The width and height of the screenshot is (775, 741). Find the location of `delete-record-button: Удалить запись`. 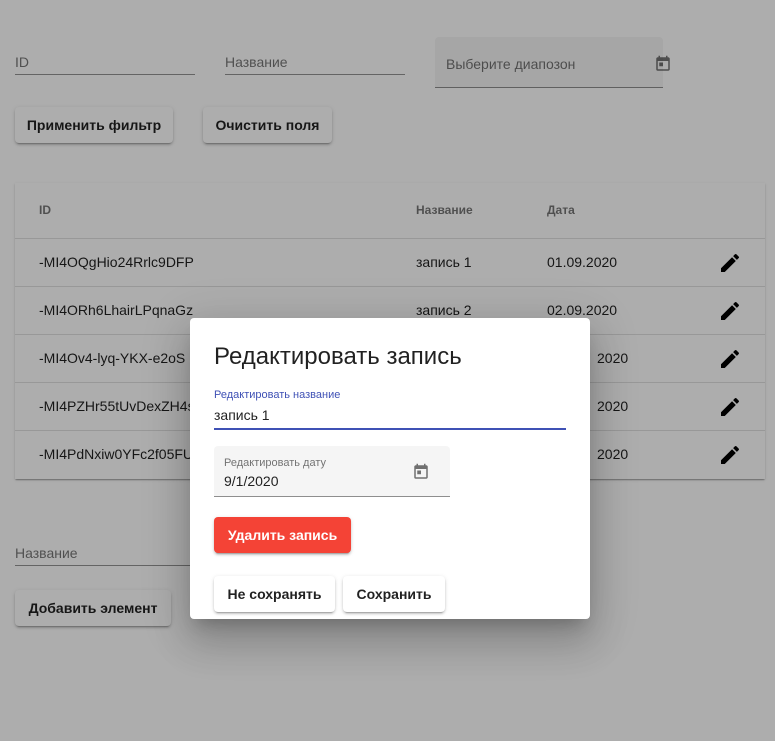

delete-record-button: Удалить запись is located at coordinates (282, 535).